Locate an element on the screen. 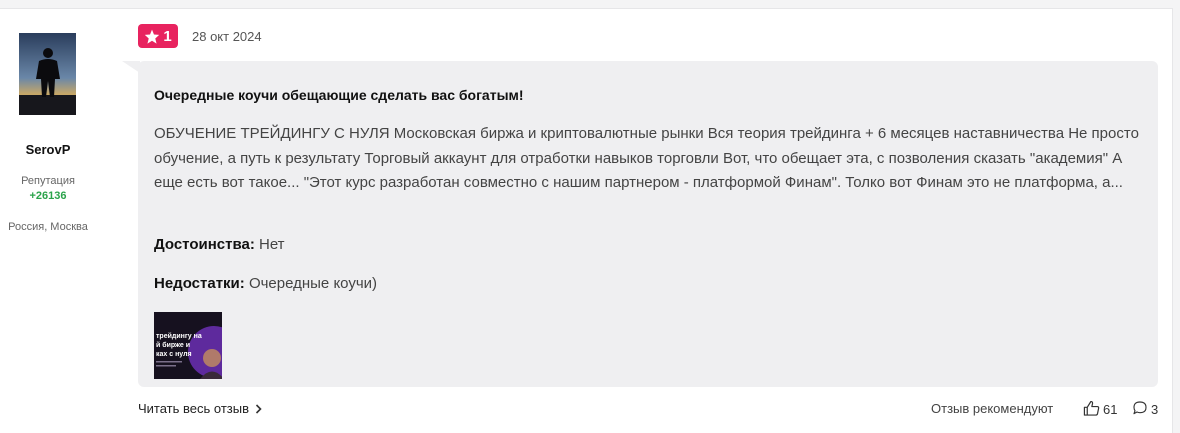  rating-value: 1 is located at coordinates (167, 36).